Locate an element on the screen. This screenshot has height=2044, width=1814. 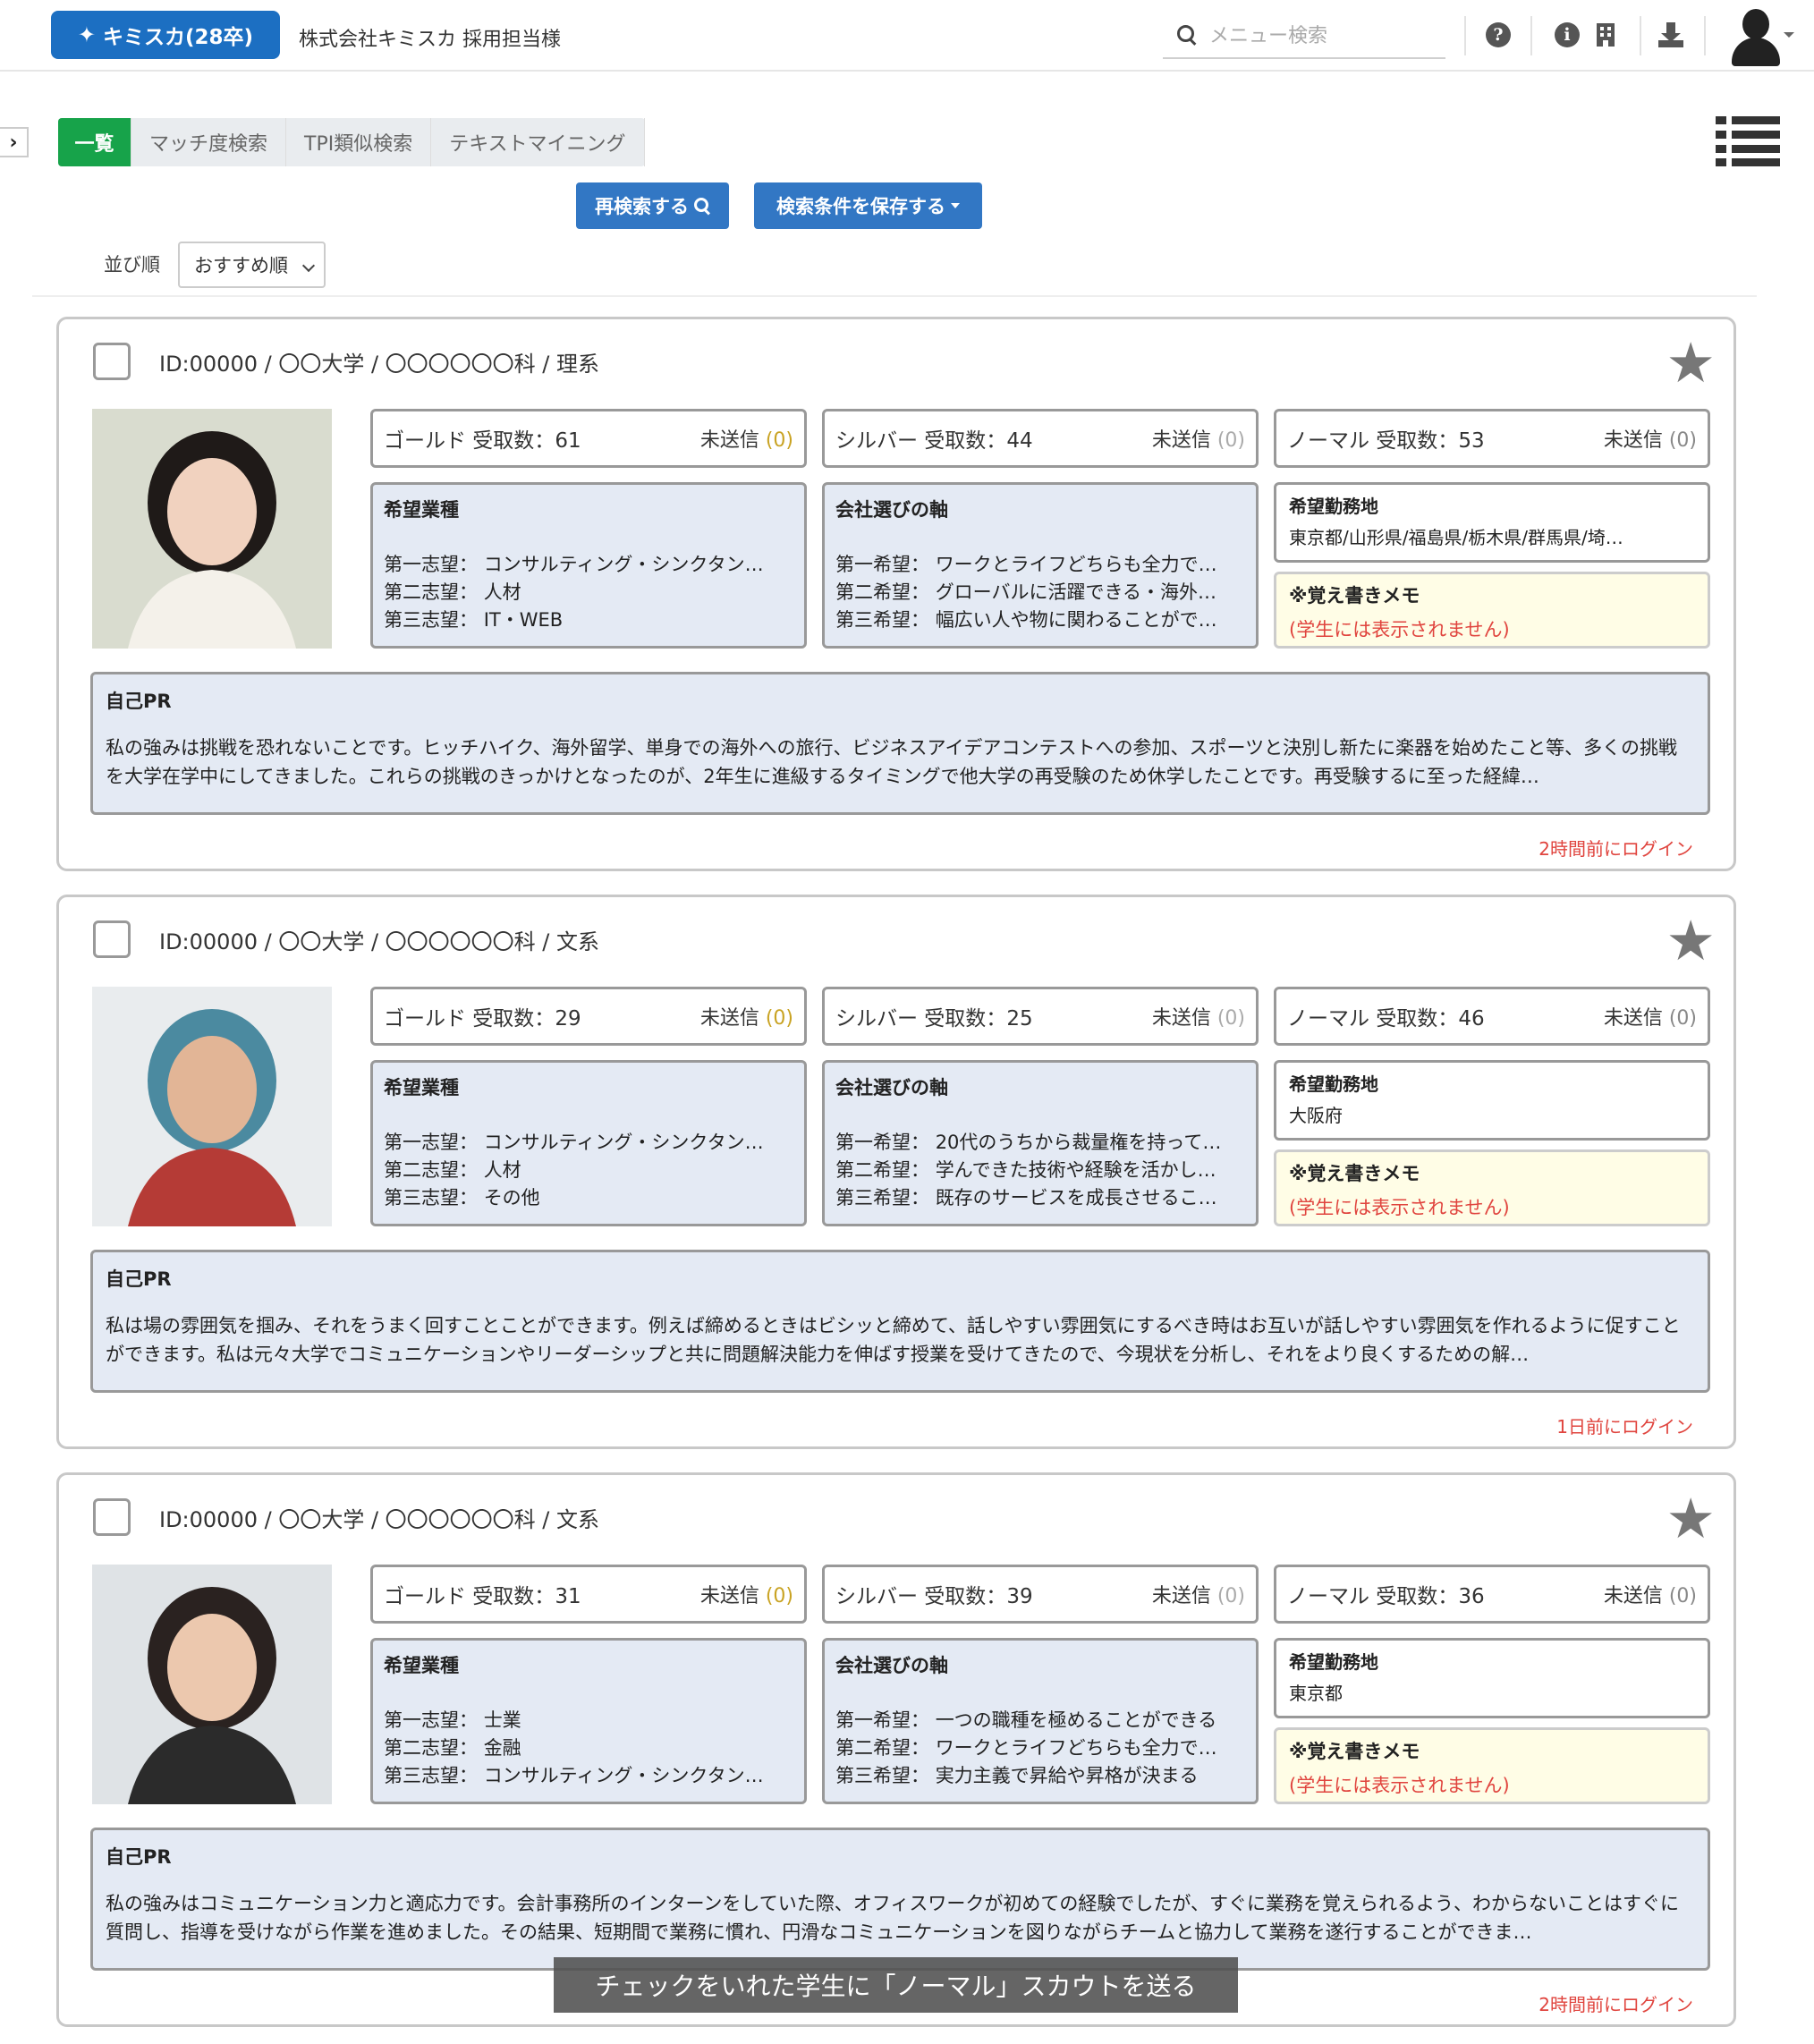
list-view-toggle is located at coordinates (1748, 141).